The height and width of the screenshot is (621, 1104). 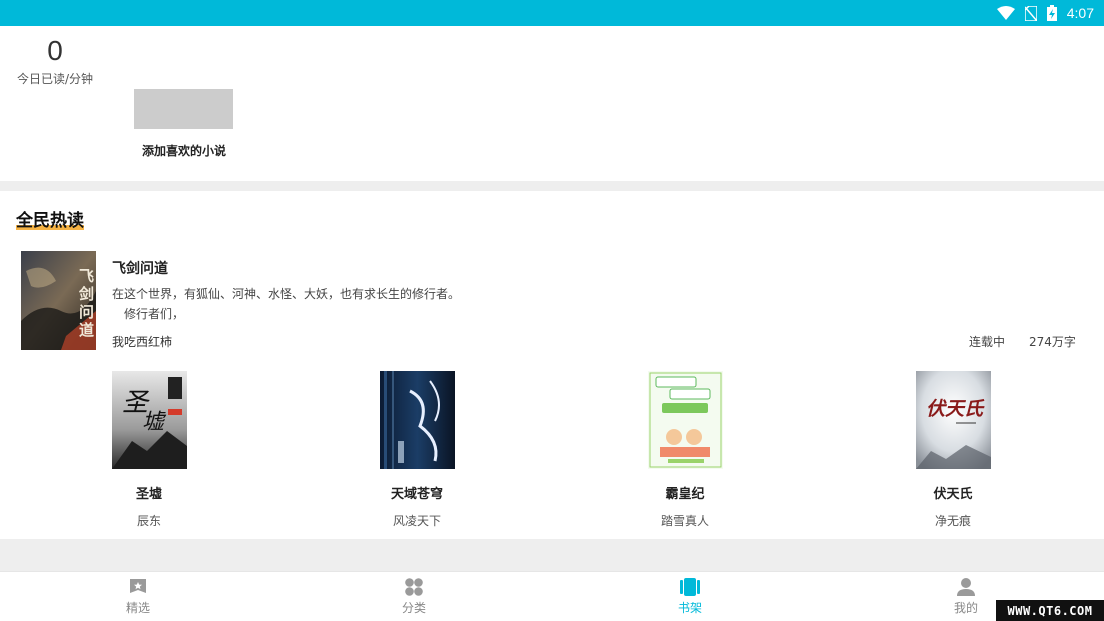 I want to click on no-sim-icon, so click(x=1030, y=13).